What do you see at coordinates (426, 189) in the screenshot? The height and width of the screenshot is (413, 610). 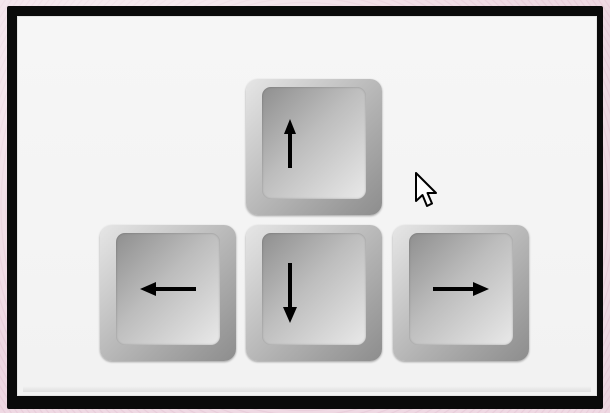 I see `mouse-pointer-icon` at bounding box center [426, 189].